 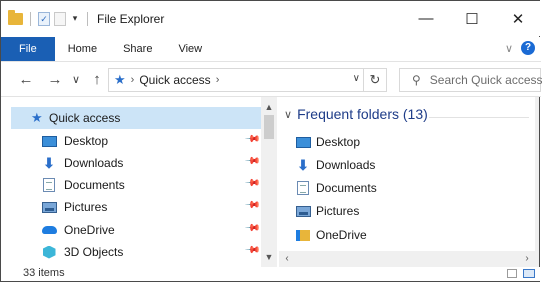 I want to click on folder-icon, so click(x=15, y=17).